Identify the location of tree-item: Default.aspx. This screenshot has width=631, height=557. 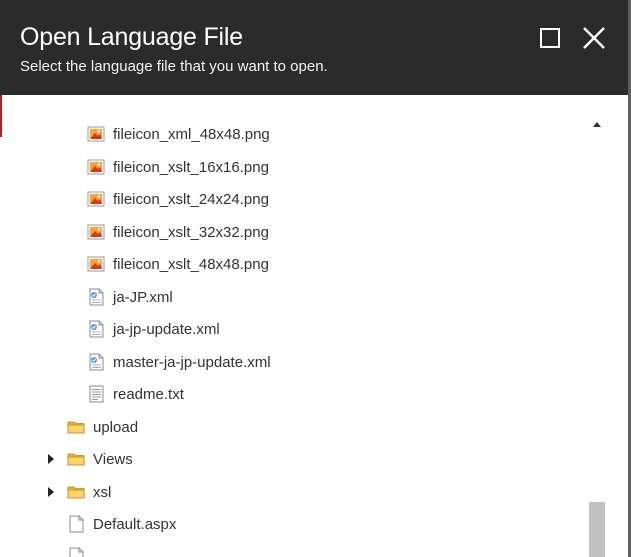
(121, 524).